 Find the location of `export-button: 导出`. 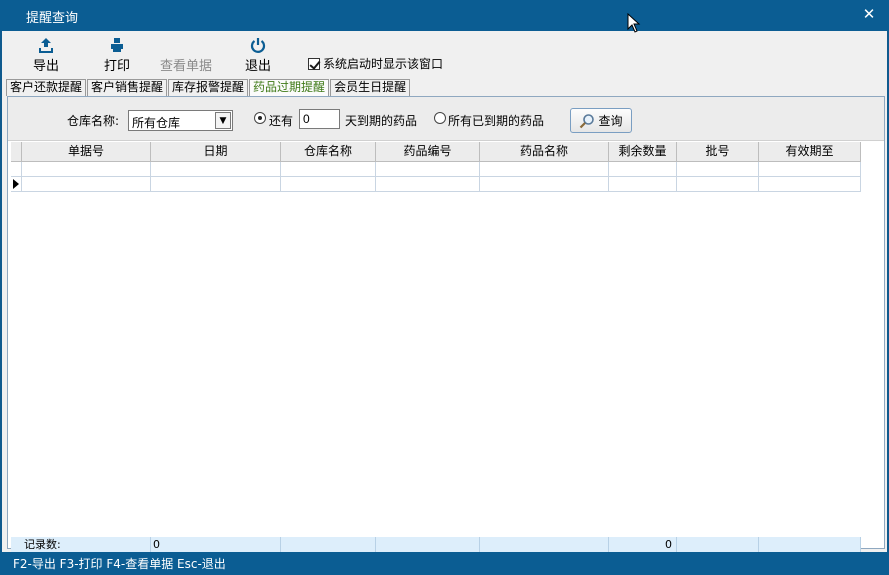

export-button: 导出 is located at coordinates (46, 55).